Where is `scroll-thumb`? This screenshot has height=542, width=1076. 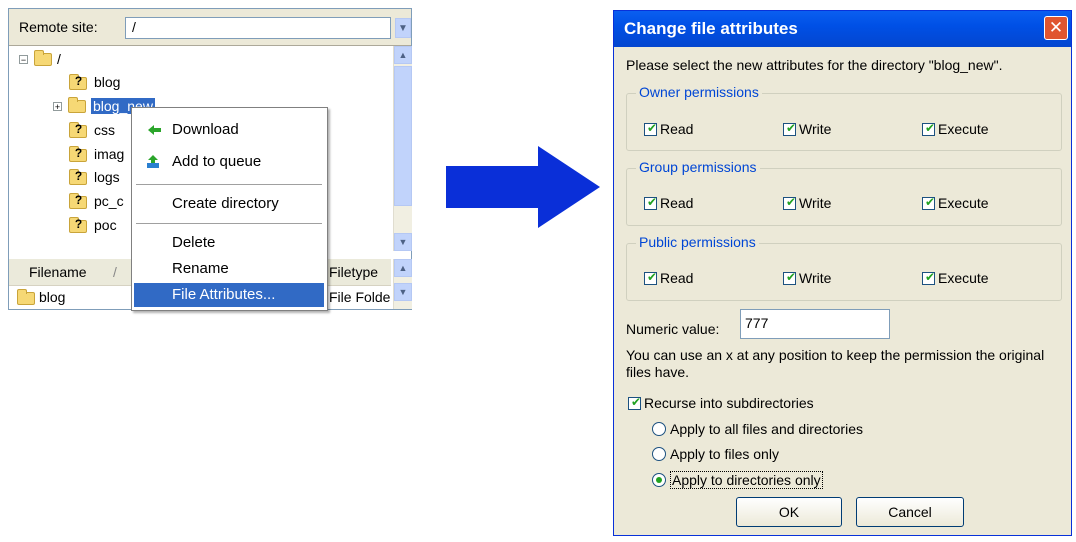 scroll-thumb is located at coordinates (403, 136).